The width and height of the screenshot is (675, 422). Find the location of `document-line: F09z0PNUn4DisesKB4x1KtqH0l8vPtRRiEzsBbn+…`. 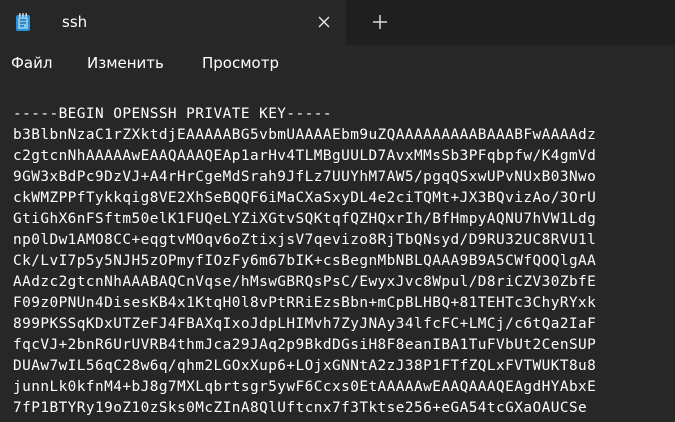

document-line: F09z0PNUn4DisesKB4x1KtqH0l8vPtRRiEzsBbn+… is located at coordinates (305, 303).